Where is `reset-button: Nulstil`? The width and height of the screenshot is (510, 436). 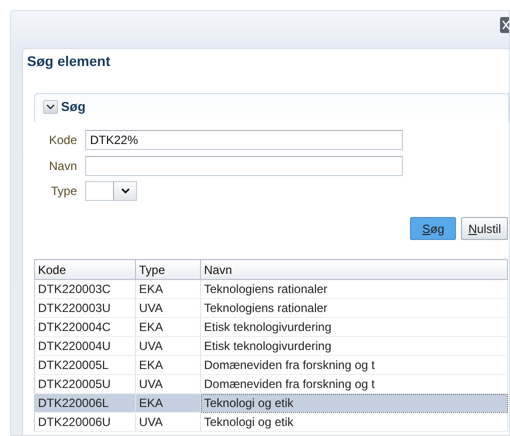
reset-button: Nulstil is located at coordinates (484, 228).